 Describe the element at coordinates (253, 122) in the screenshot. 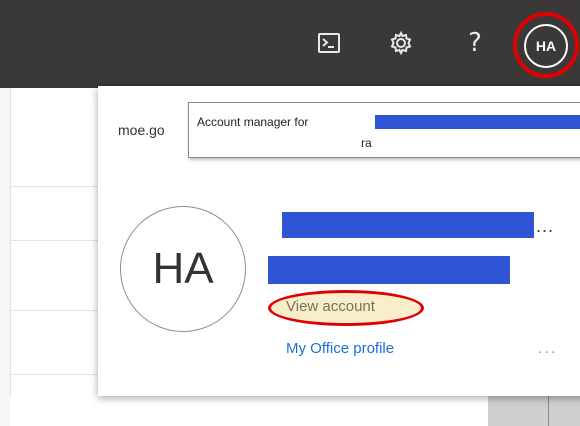

I see `tooltip-label: Account manager for` at that location.